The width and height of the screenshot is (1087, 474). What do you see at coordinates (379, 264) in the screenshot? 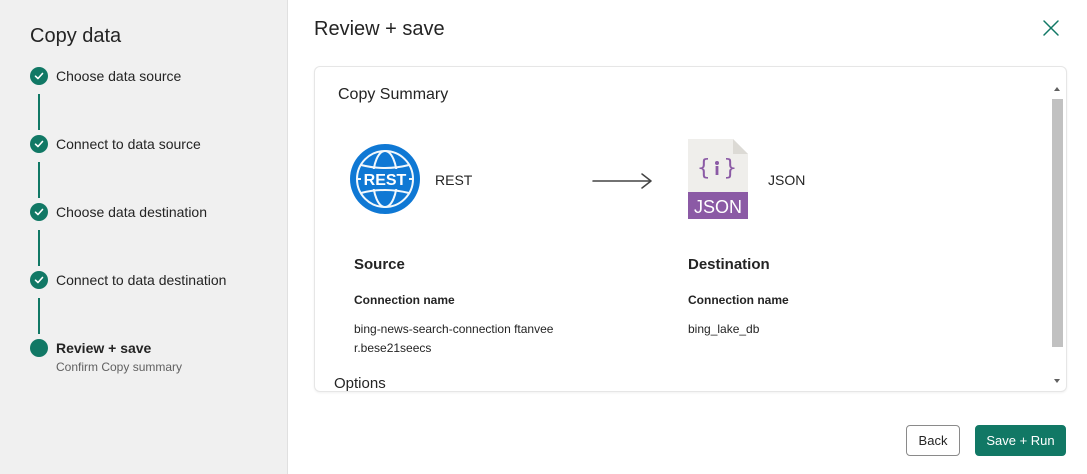
I see `source-heading: Source` at bounding box center [379, 264].